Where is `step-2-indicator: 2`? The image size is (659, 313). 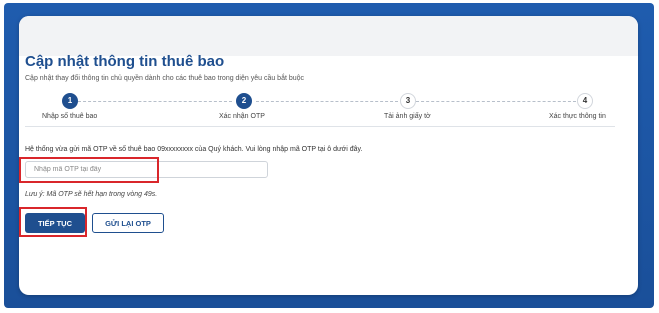
step-2-indicator: 2 is located at coordinates (244, 101).